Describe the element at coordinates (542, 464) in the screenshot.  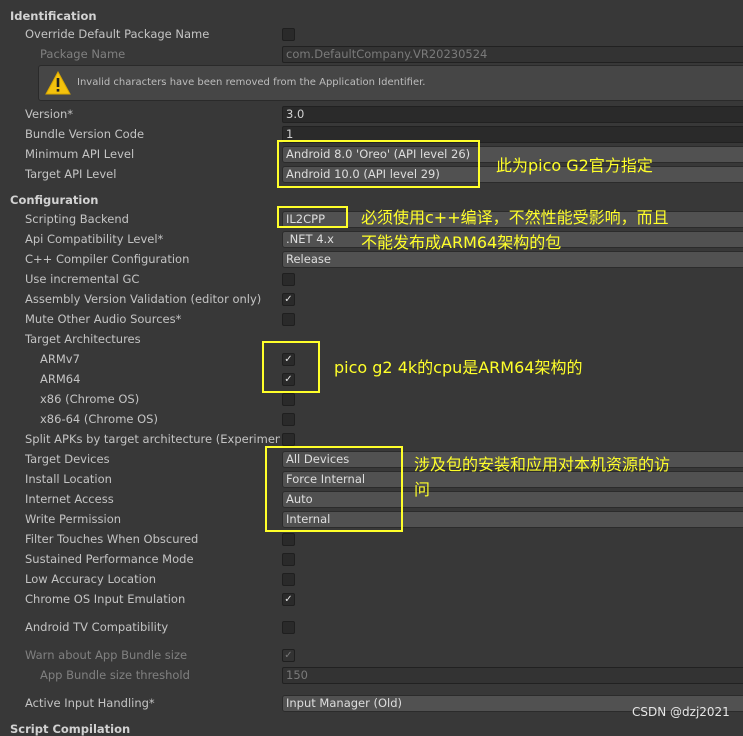
I see `devices-annotation-line1: 涉及包的安装和应用对本机资源的访` at that location.